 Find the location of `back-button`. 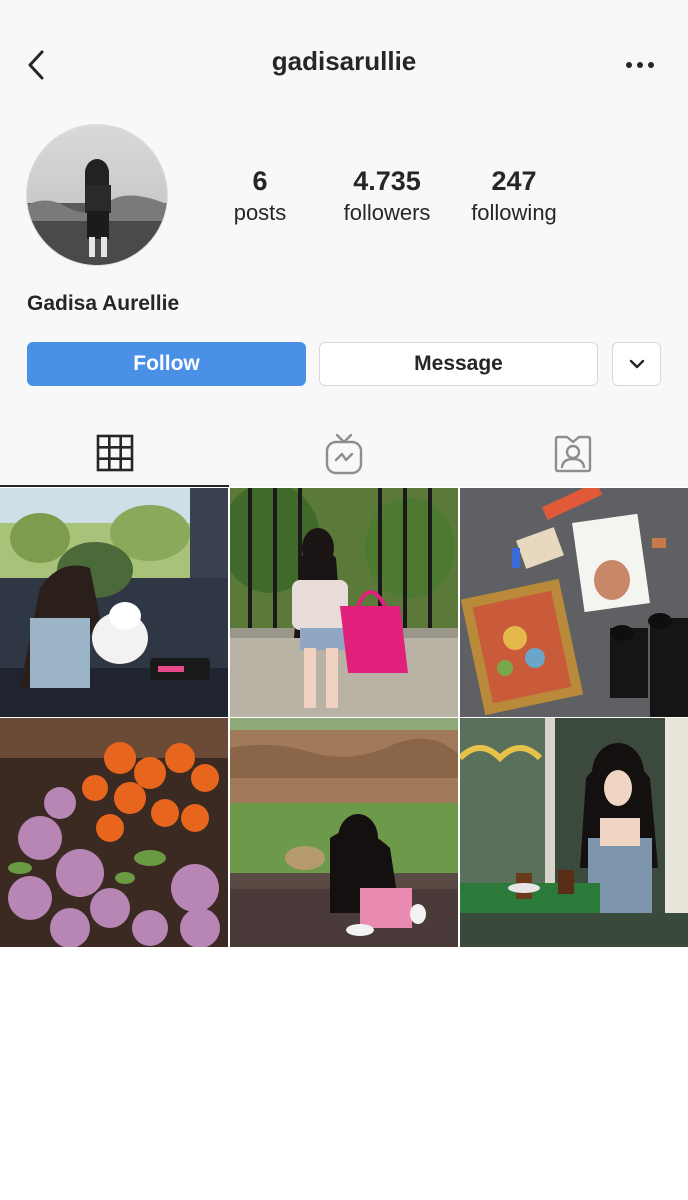

back-button is located at coordinates (37, 65).